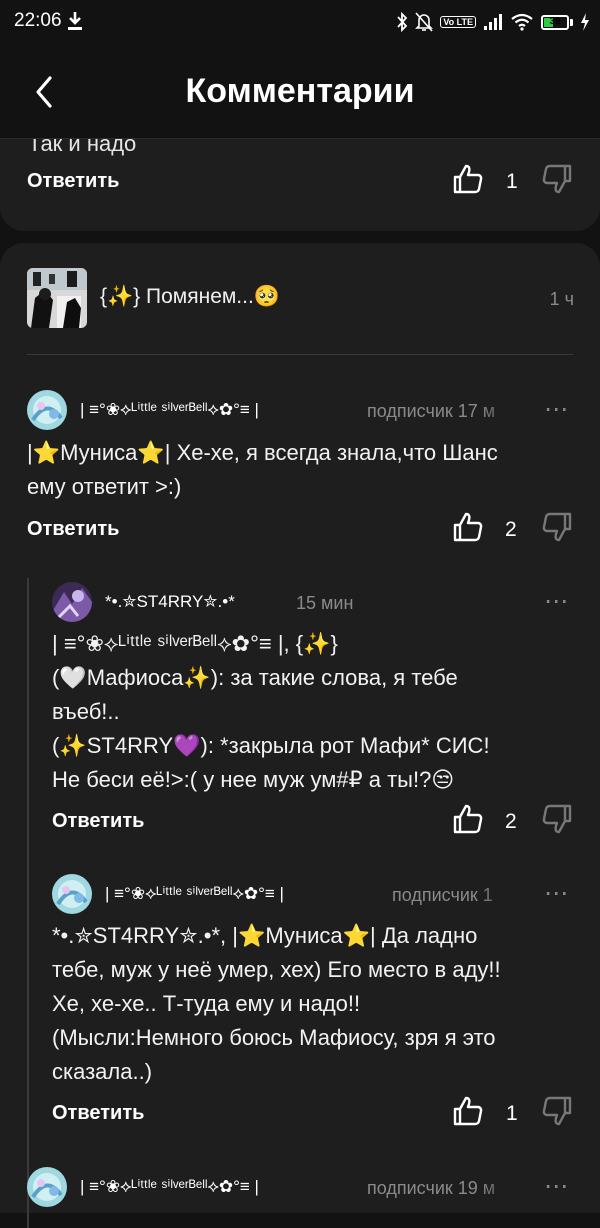 This screenshot has width=600, height=1228. I want to click on charging-icon, so click(585, 22).